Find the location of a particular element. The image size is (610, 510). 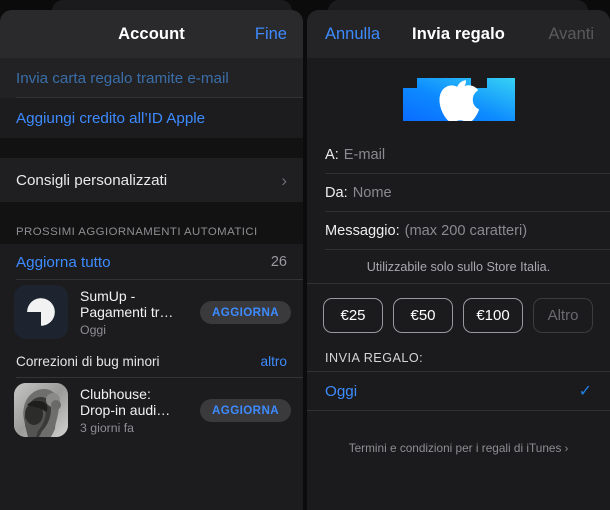

app-meta: SumUp - Pagamenti tr… Oggi is located at coordinates (134, 312).